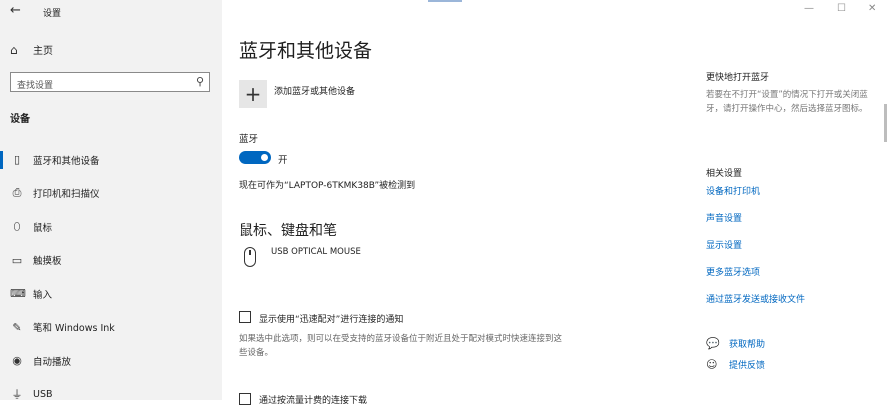 The image size is (890, 411). Describe the element at coordinates (283, 159) in the screenshot. I see `bluetooth-state: 开` at that location.